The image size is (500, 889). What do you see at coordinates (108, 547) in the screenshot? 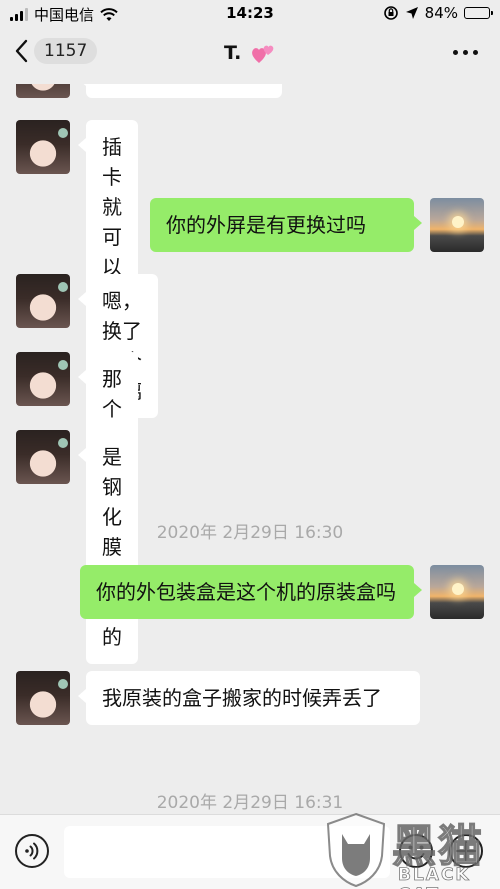
I see `message-bubble: 是钢化膜一样的` at bounding box center [108, 547].